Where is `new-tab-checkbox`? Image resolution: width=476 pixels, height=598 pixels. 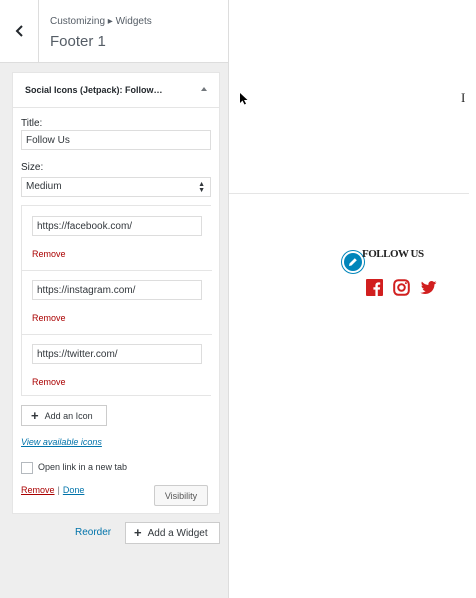
new-tab-checkbox is located at coordinates (27, 468).